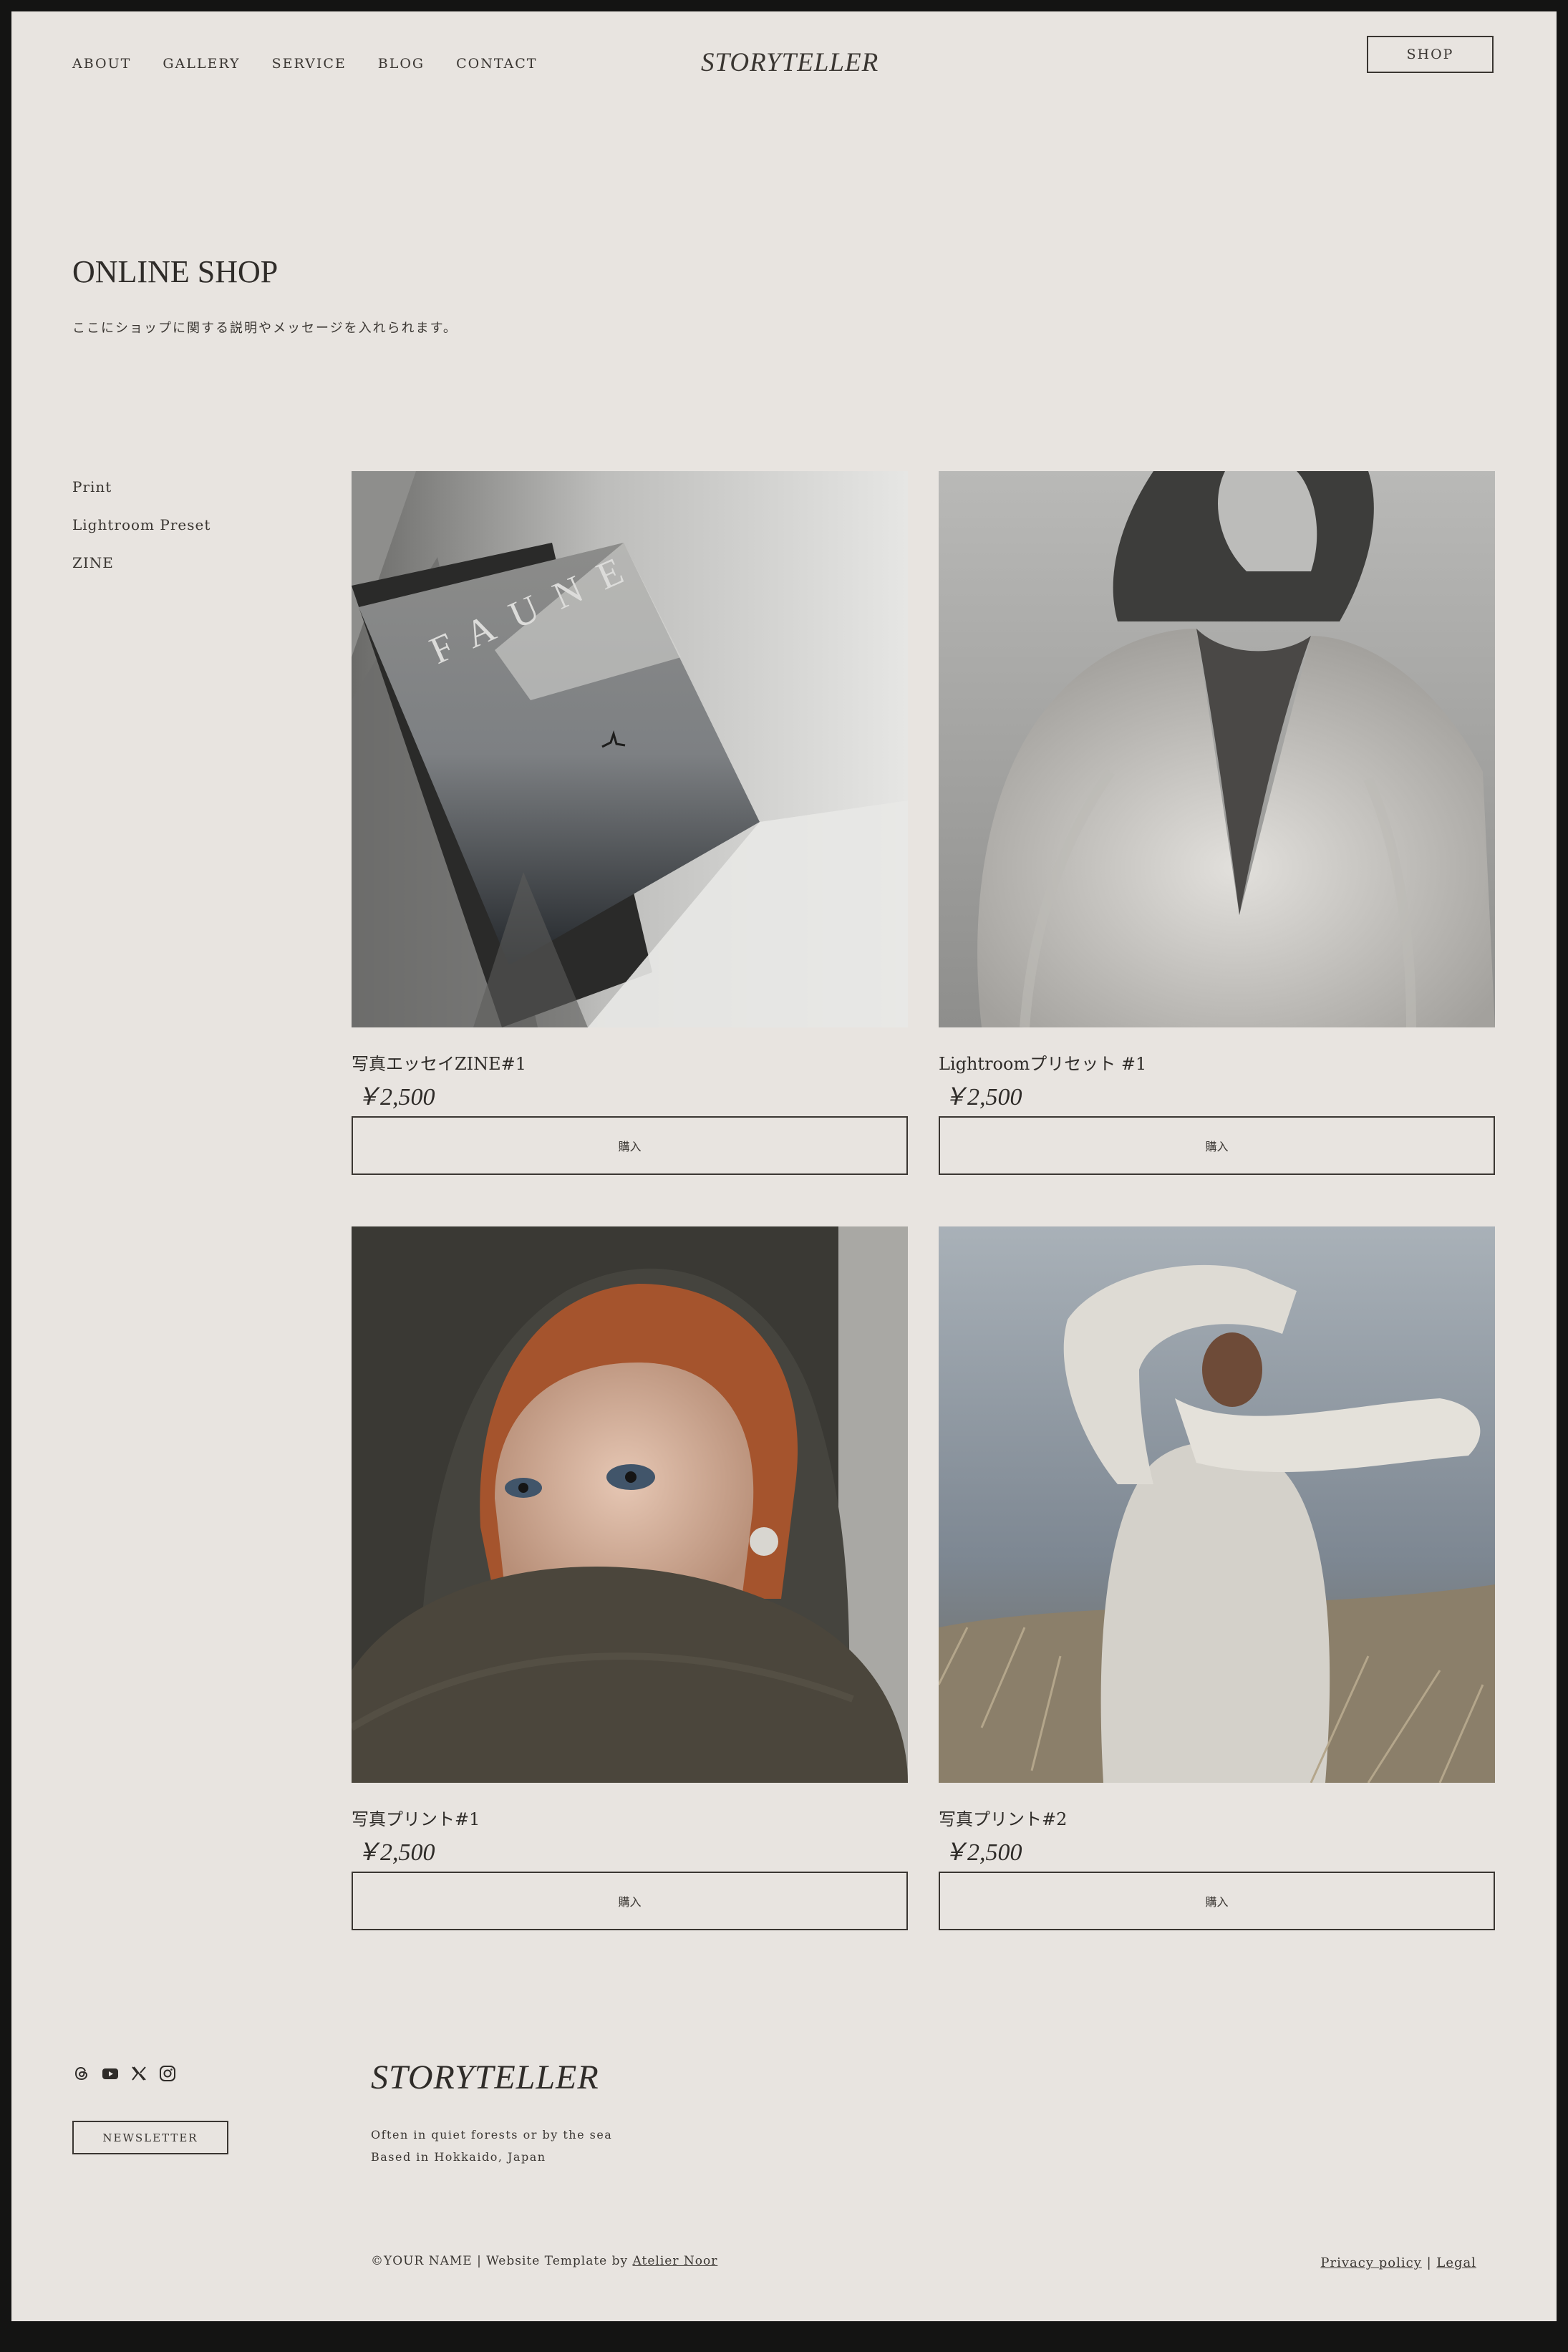  What do you see at coordinates (150, 2137) in the screenshot?
I see `newsletter-button: NEWSLETTER` at bounding box center [150, 2137].